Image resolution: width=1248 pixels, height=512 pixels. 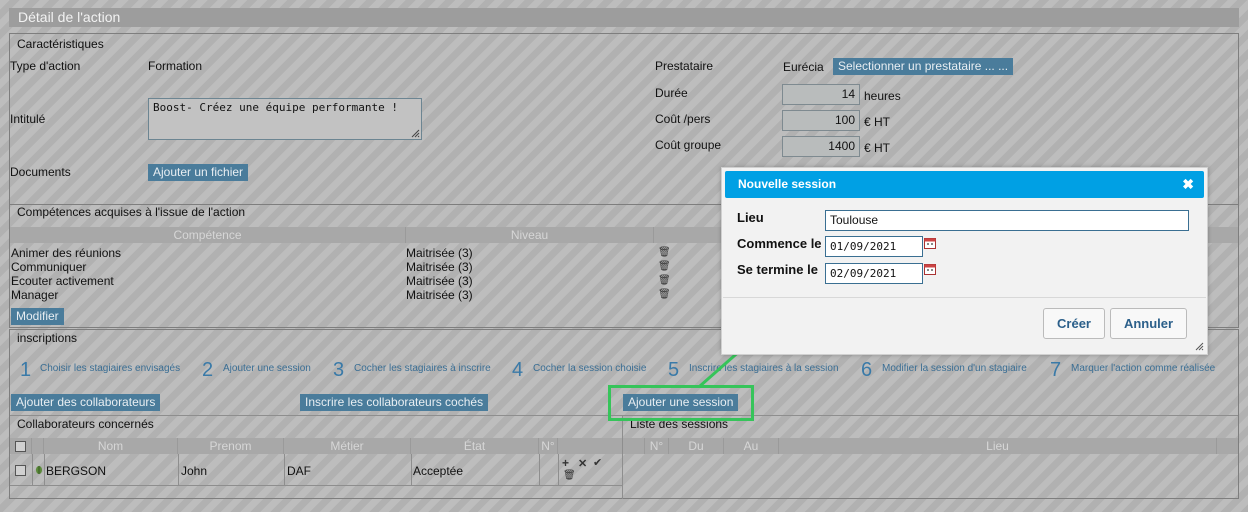 I want to click on create-button: Créer, so click(x=1074, y=323).